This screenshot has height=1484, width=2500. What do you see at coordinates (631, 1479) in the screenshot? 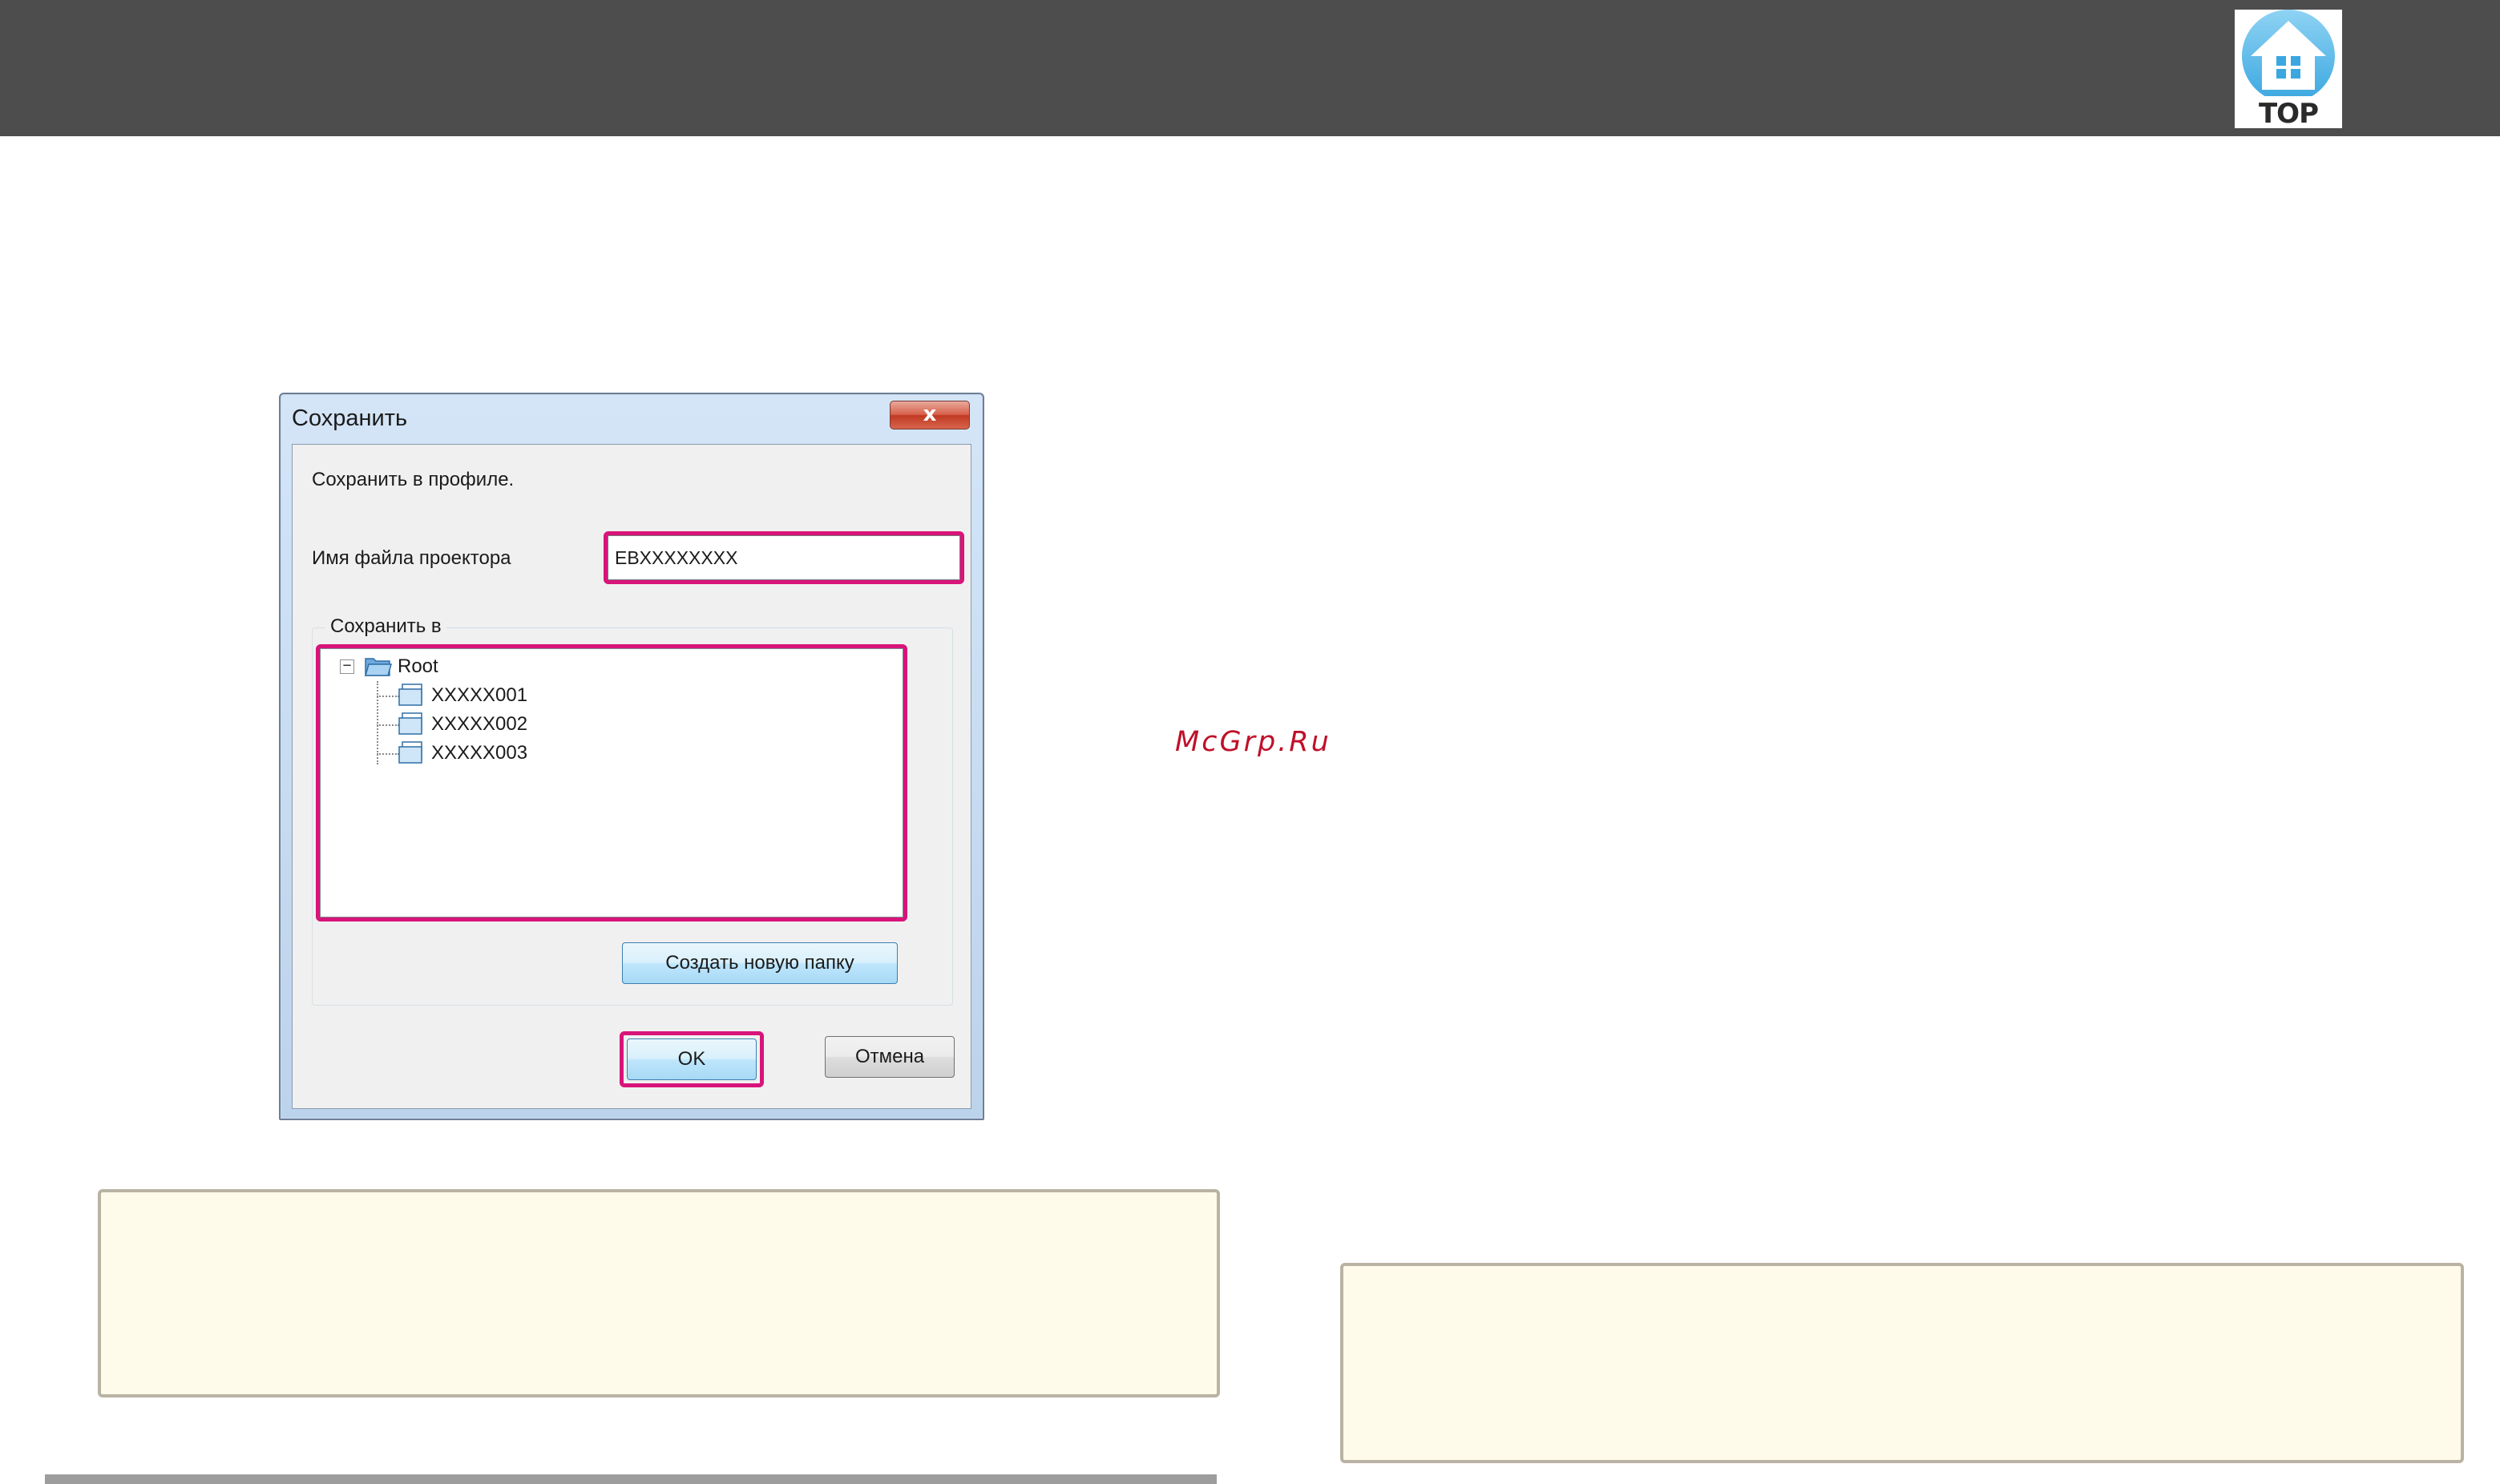
I see `section-divider` at bounding box center [631, 1479].